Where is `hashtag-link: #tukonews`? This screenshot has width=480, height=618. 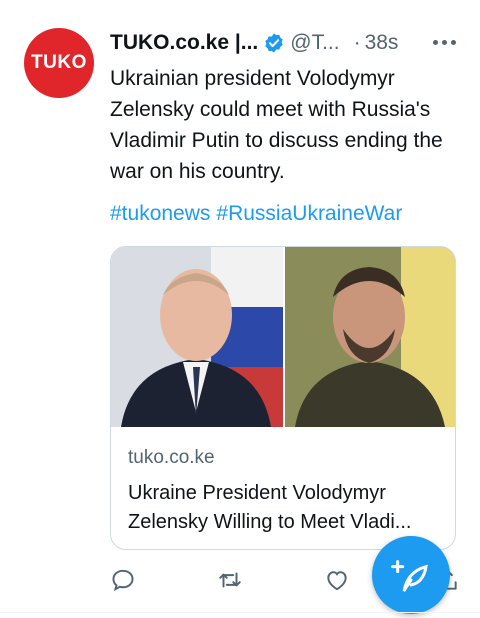
hashtag-link: #tukonews is located at coordinates (160, 213).